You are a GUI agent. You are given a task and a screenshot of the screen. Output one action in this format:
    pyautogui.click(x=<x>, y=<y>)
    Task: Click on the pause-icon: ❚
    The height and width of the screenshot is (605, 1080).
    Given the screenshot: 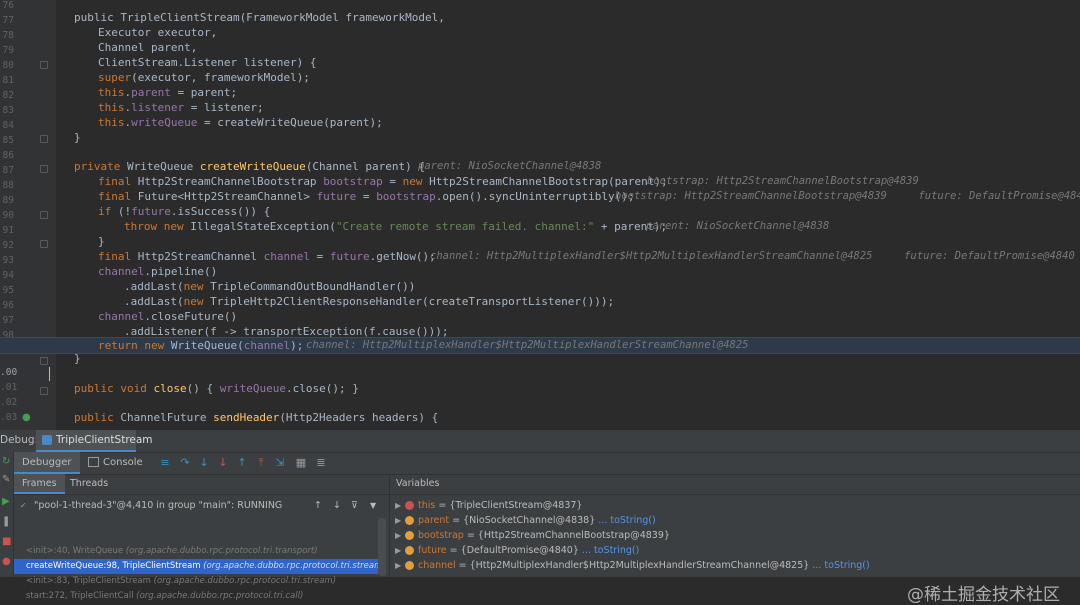 What is the action you would take?
    pyautogui.click(x=6, y=521)
    